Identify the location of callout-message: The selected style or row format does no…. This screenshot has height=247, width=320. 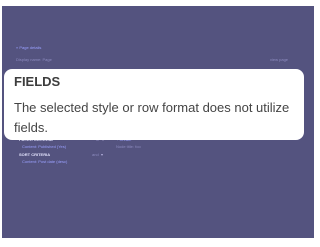
(152, 117).